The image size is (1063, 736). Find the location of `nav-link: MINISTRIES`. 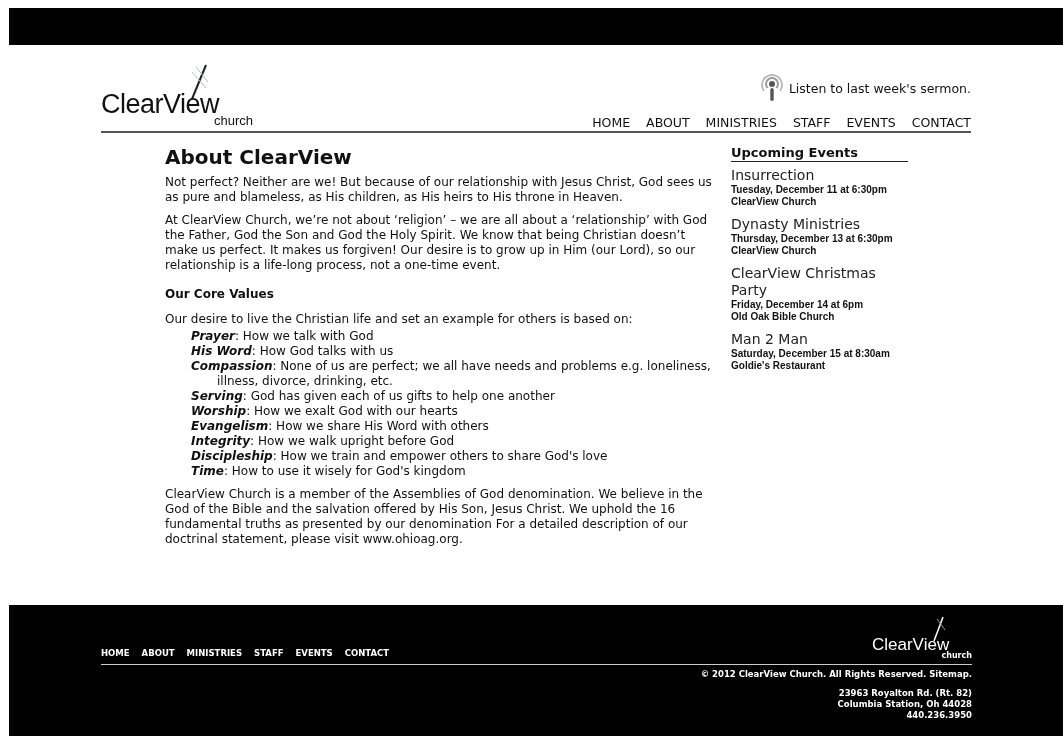

nav-link: MINISTRIES is located at coordinates (741, 122).